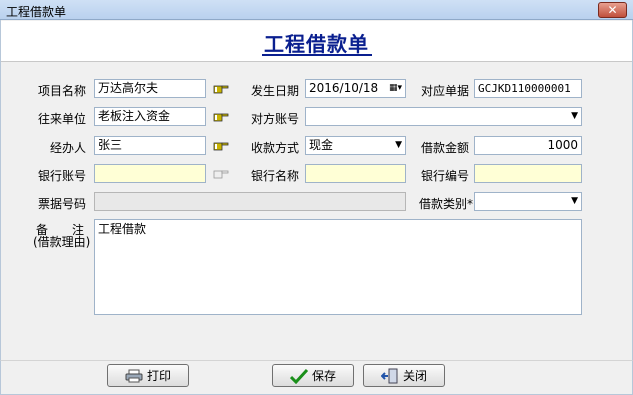  What do you see at coordinates (446, 204) in the screenshot?
I see `loan-type-label: 借款类别*` at bounding box center [446, 204].